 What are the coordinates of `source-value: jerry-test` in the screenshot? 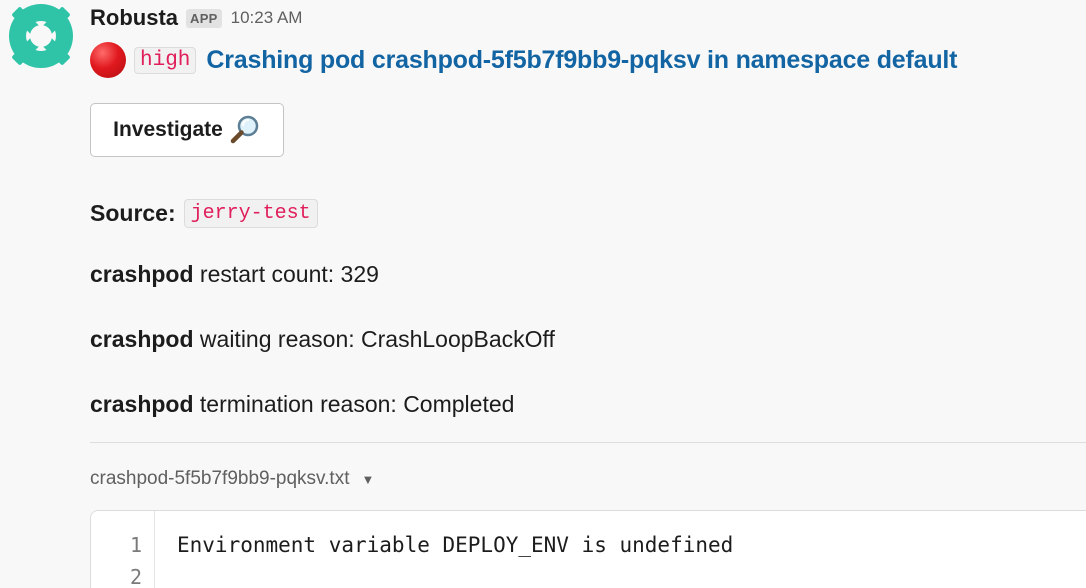 It's located at (250, 213).